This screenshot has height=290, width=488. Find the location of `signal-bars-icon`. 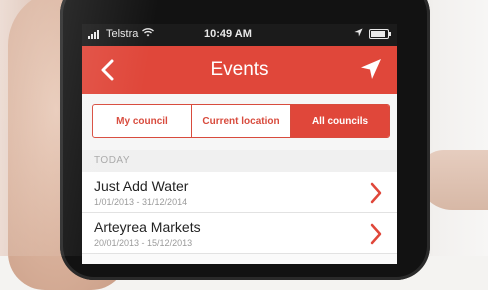

signal-bars-icon is located at coordinates (95, 34).